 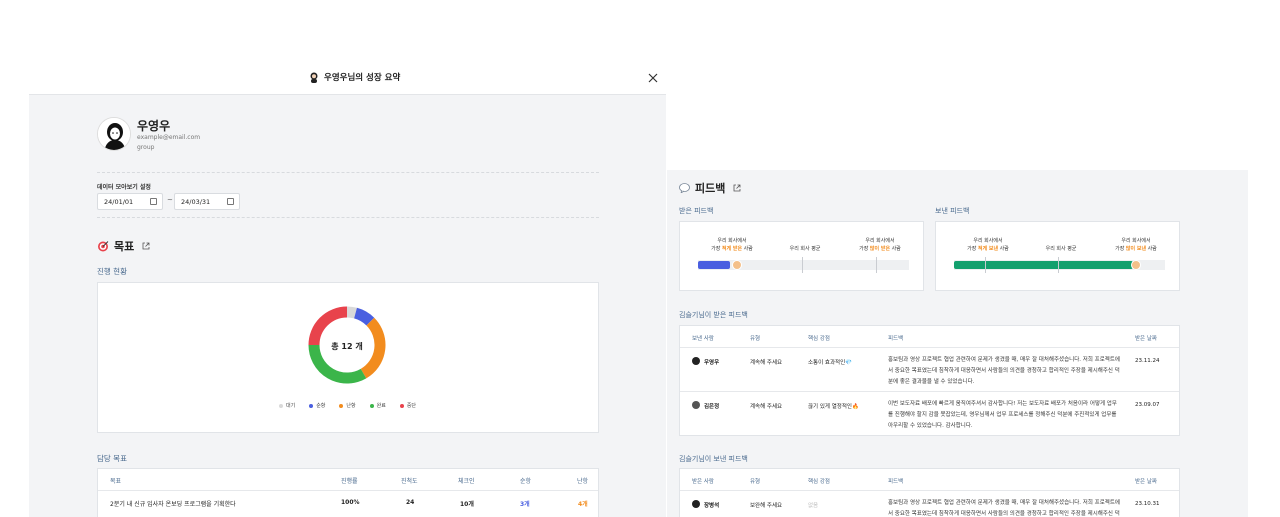 I want to click on col-sender: 보낸 사람, so click(x=703, y=339).